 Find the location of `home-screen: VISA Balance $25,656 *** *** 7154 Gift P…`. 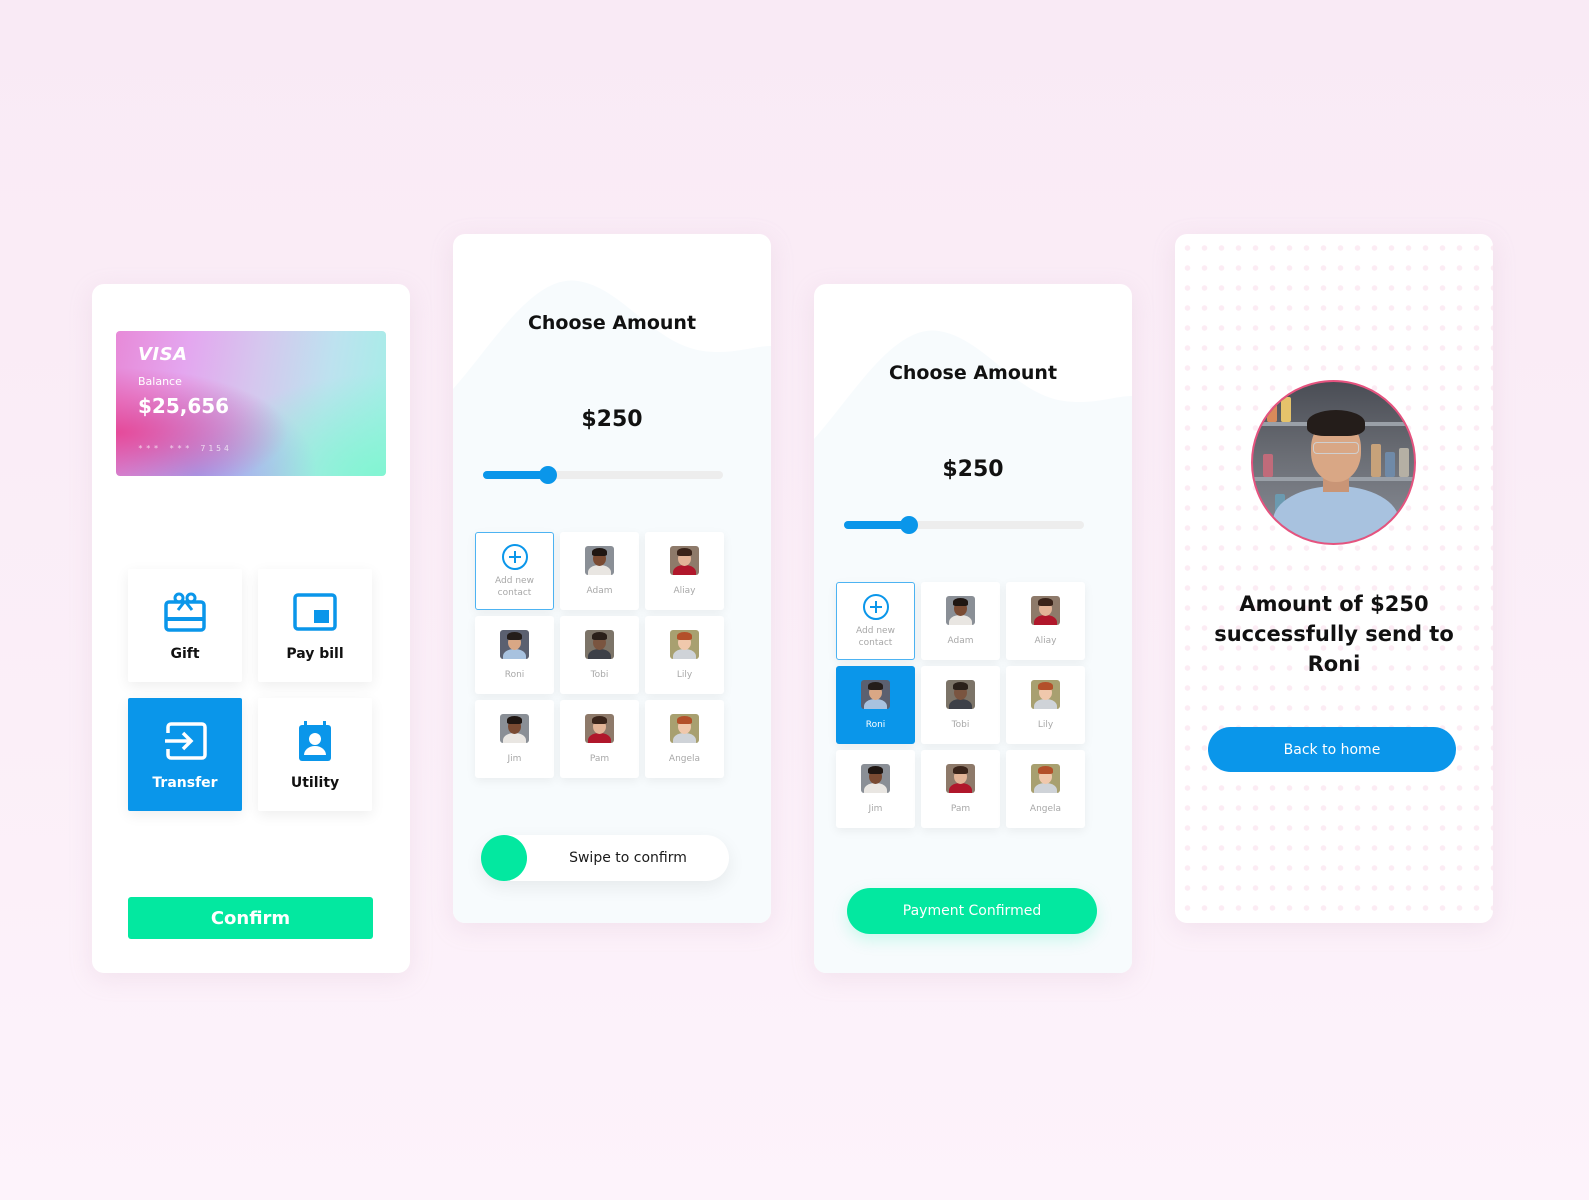

home-screen: VISA Balance $25,656 *** *** 7154 Gift P… is located at coordinates (251, 628).